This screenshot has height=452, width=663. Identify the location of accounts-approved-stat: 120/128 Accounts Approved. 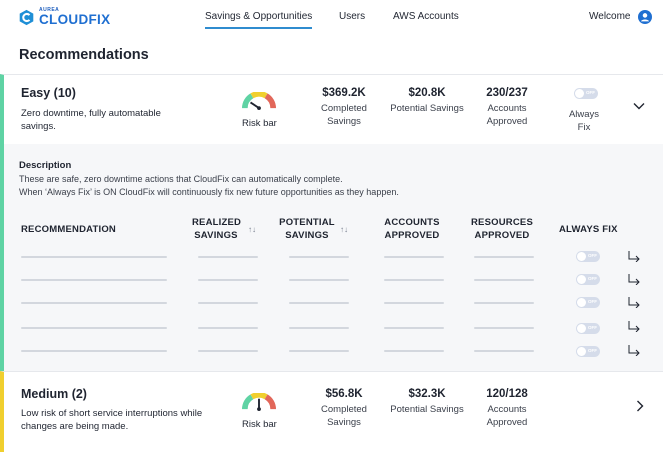
(507, 408).